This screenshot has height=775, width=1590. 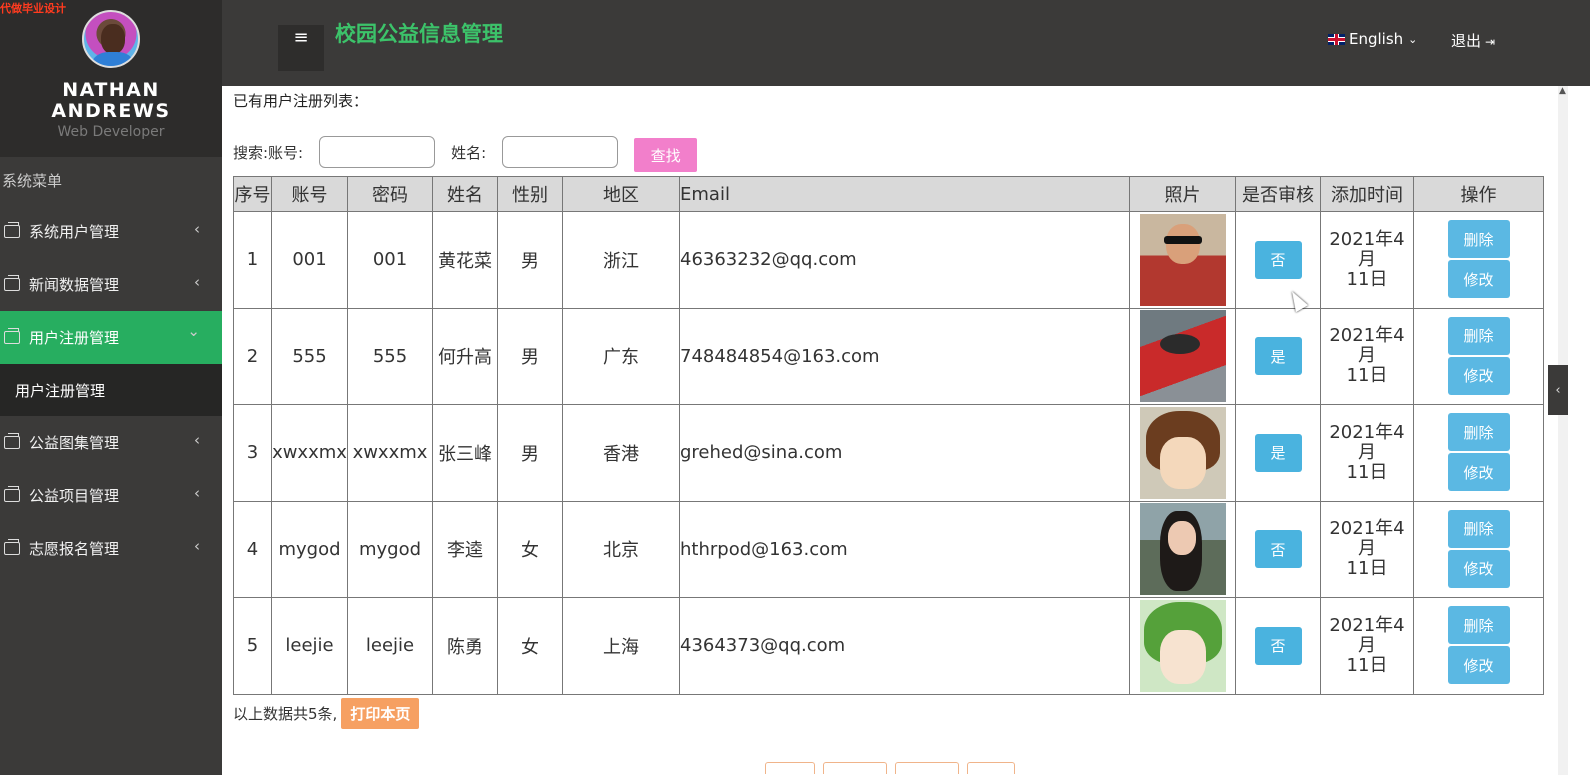 What do you see at coordinates (1478, 194) in the screenshot?
I see `col-header-actions: 操作` at bounding box center [1478, 194].